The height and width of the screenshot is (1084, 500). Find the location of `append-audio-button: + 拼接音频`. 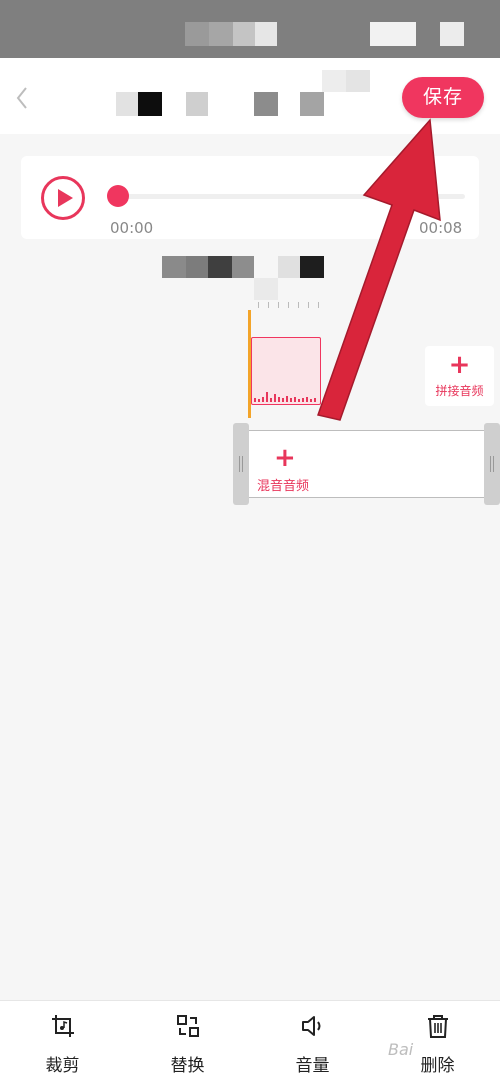

append-audio-button: + 拼接音频 is located at coordinates (459, 376).